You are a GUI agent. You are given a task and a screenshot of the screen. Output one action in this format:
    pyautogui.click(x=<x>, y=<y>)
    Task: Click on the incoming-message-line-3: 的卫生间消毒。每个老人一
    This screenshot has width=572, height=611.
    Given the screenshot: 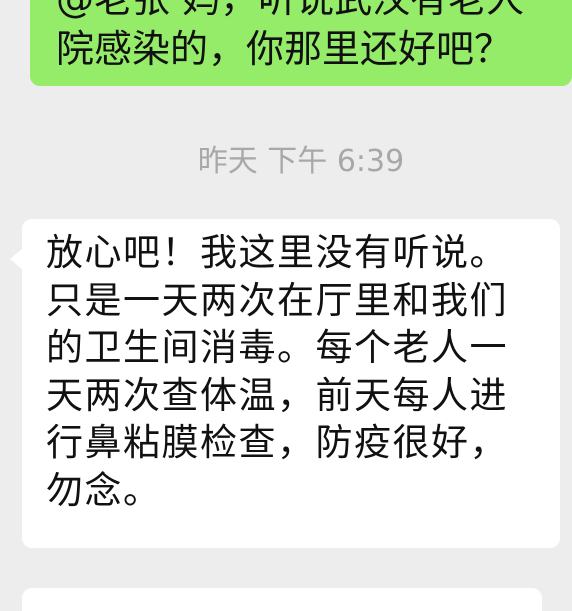 What is the action you would take?
    pyautogui.click(x=277, y=347)
    